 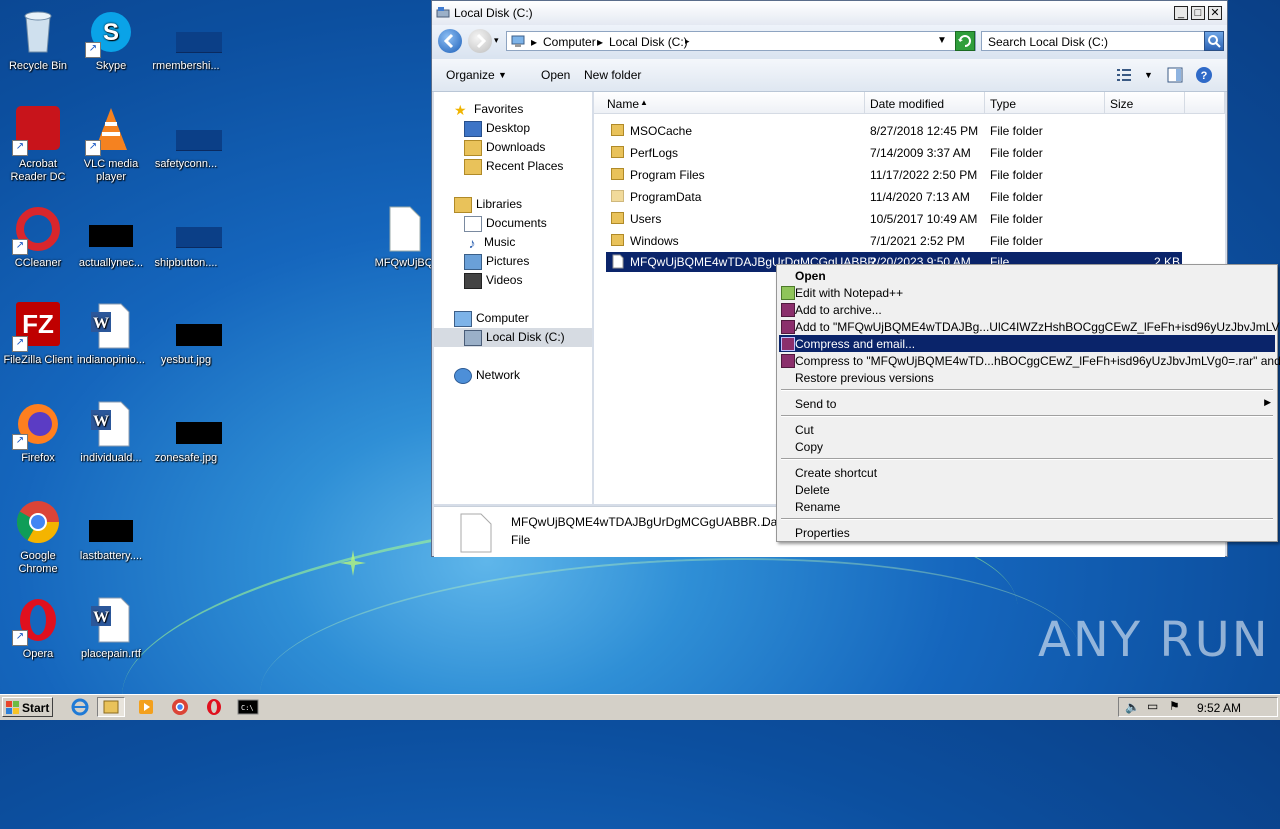 I want to click on nav-recent-places: Recent Places, so click(x=513, y=167).